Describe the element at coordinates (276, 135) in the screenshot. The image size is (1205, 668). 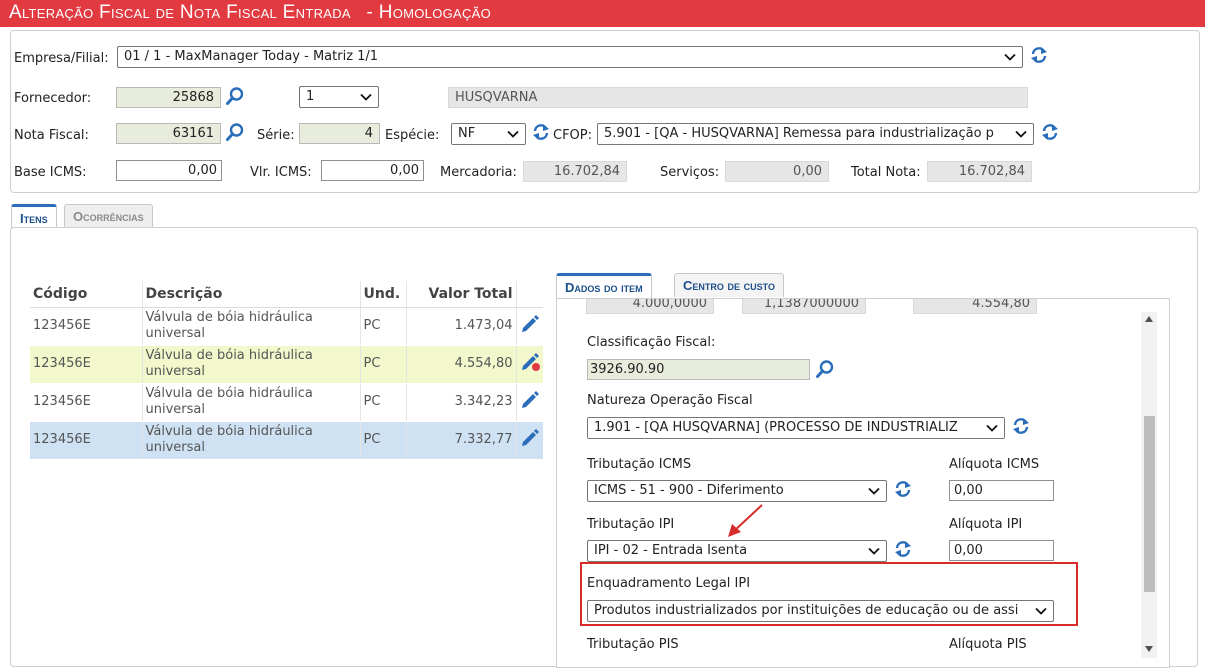
I see `serie-label: Série:` at that location.